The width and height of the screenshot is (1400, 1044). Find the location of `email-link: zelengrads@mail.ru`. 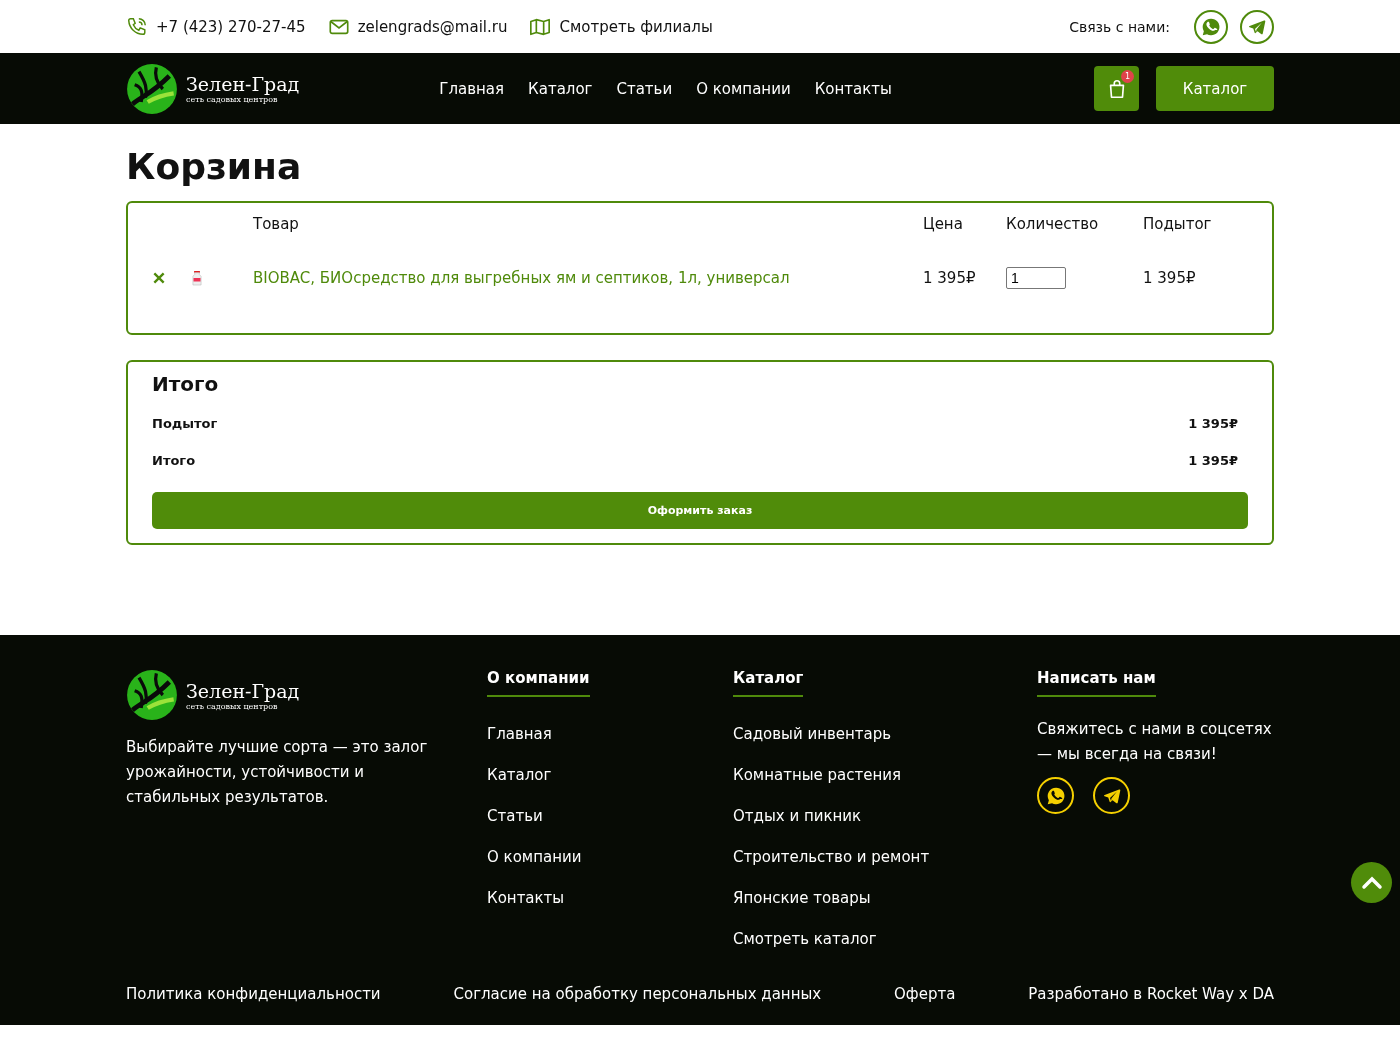

email-link: zelengrads@mail.ru is located at coordinates (432, 26).